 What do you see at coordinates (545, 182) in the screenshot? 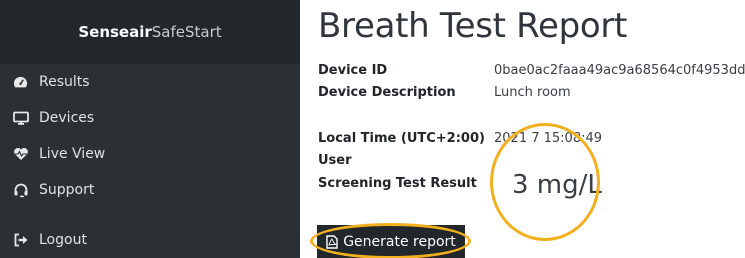
I see `highlight-circle` at bounding box center [545, 182].